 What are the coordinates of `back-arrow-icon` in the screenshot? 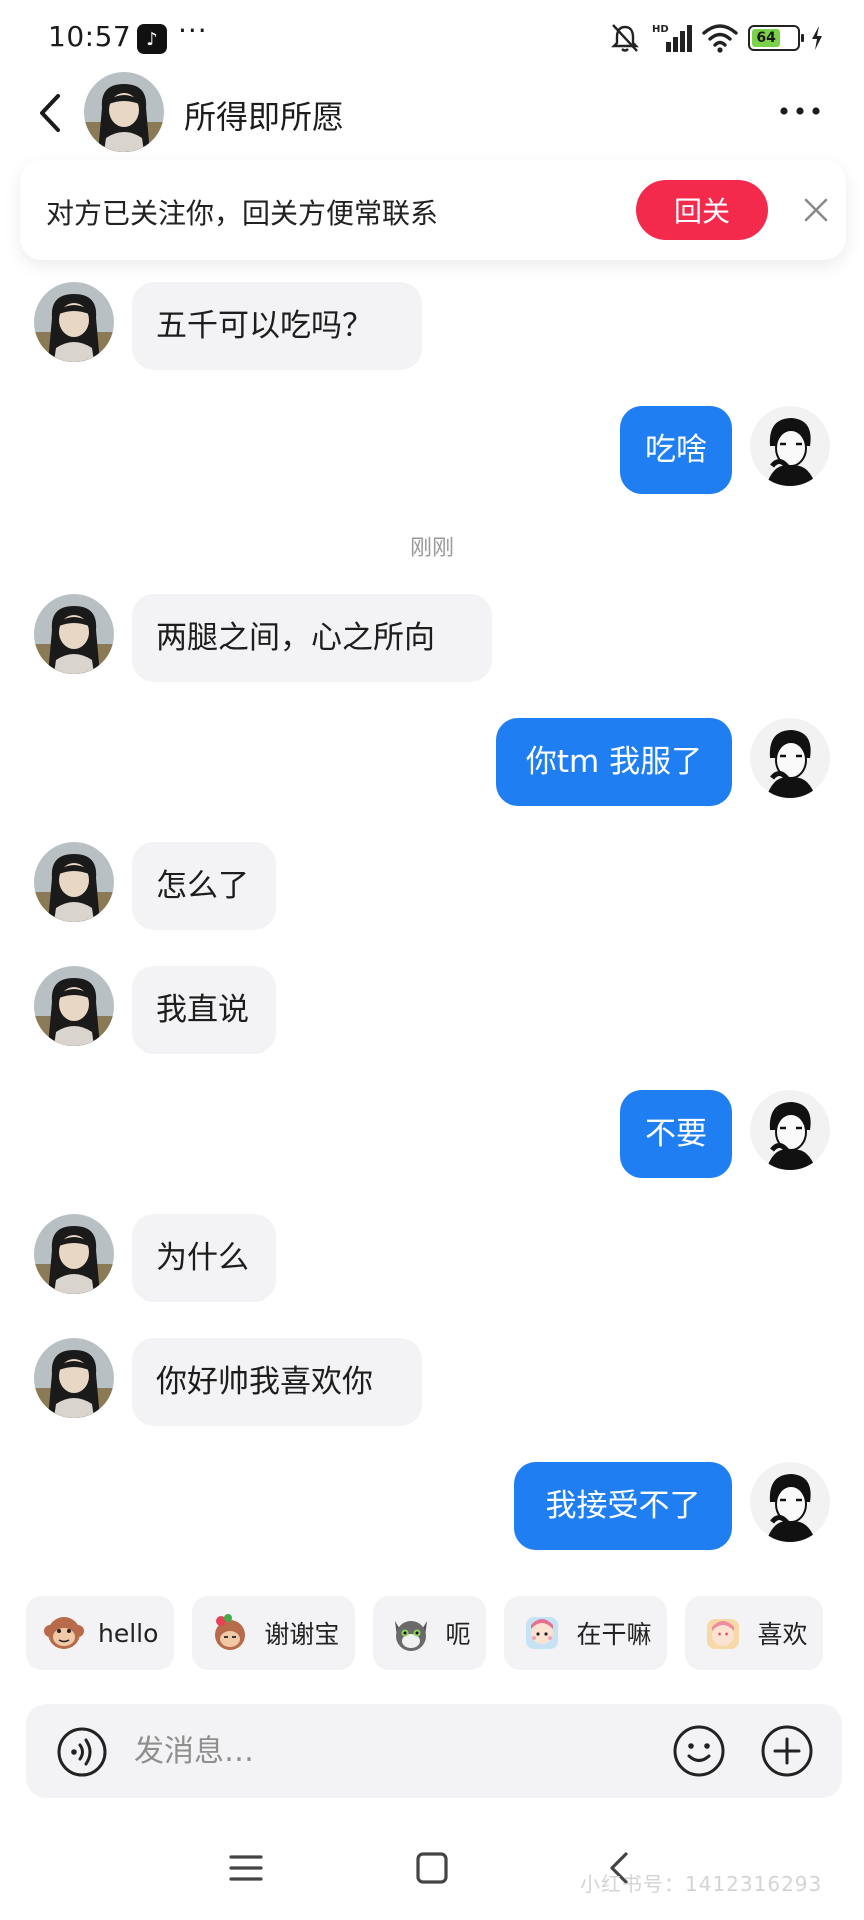 It's located at (50, 113).